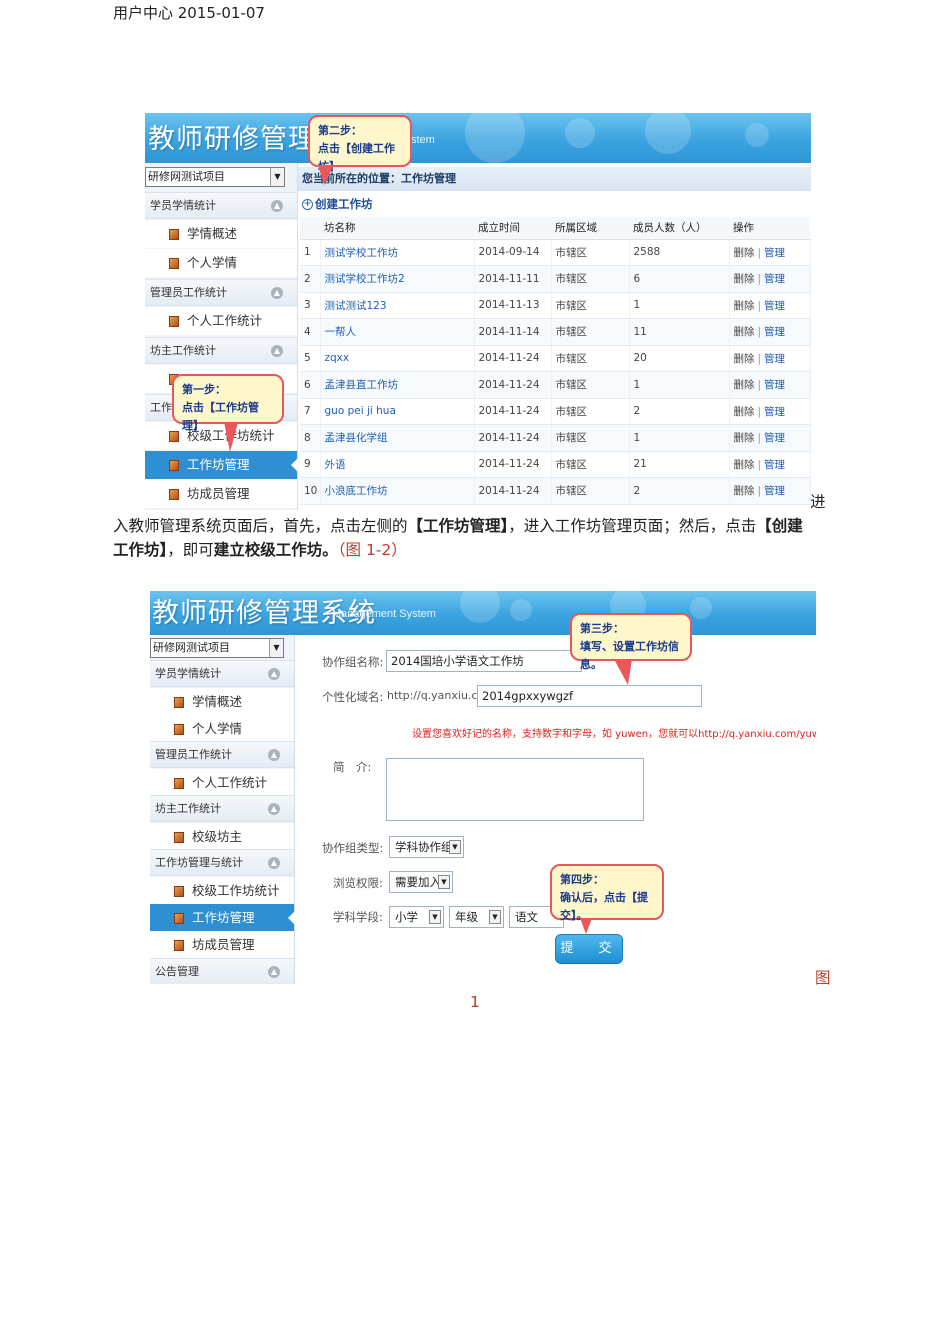  Describe the element at coordinates (589, 696) in the screenshot. I see `domain-input: 2014gpxxywgzf` at that location.